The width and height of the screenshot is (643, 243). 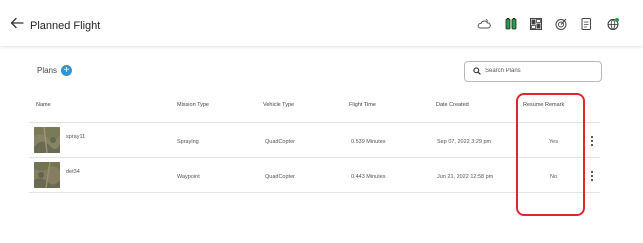 I want to click on date-created: Sep 07, 2022 3:29 pm, so click(x=464, y=142).